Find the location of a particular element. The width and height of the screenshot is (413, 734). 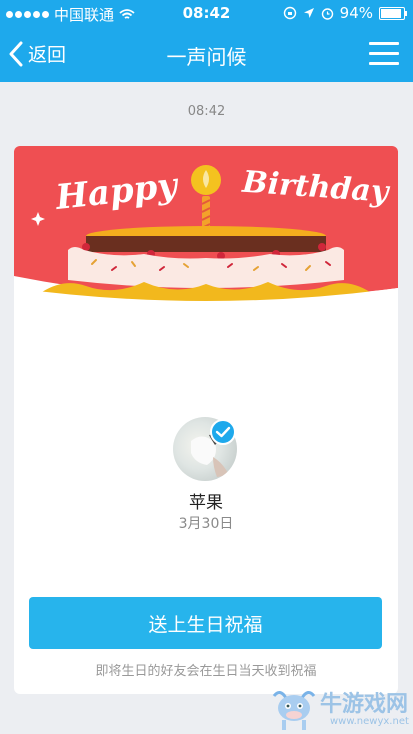

watermark-url: www.newyx.net is located at coordinates (369, 721).